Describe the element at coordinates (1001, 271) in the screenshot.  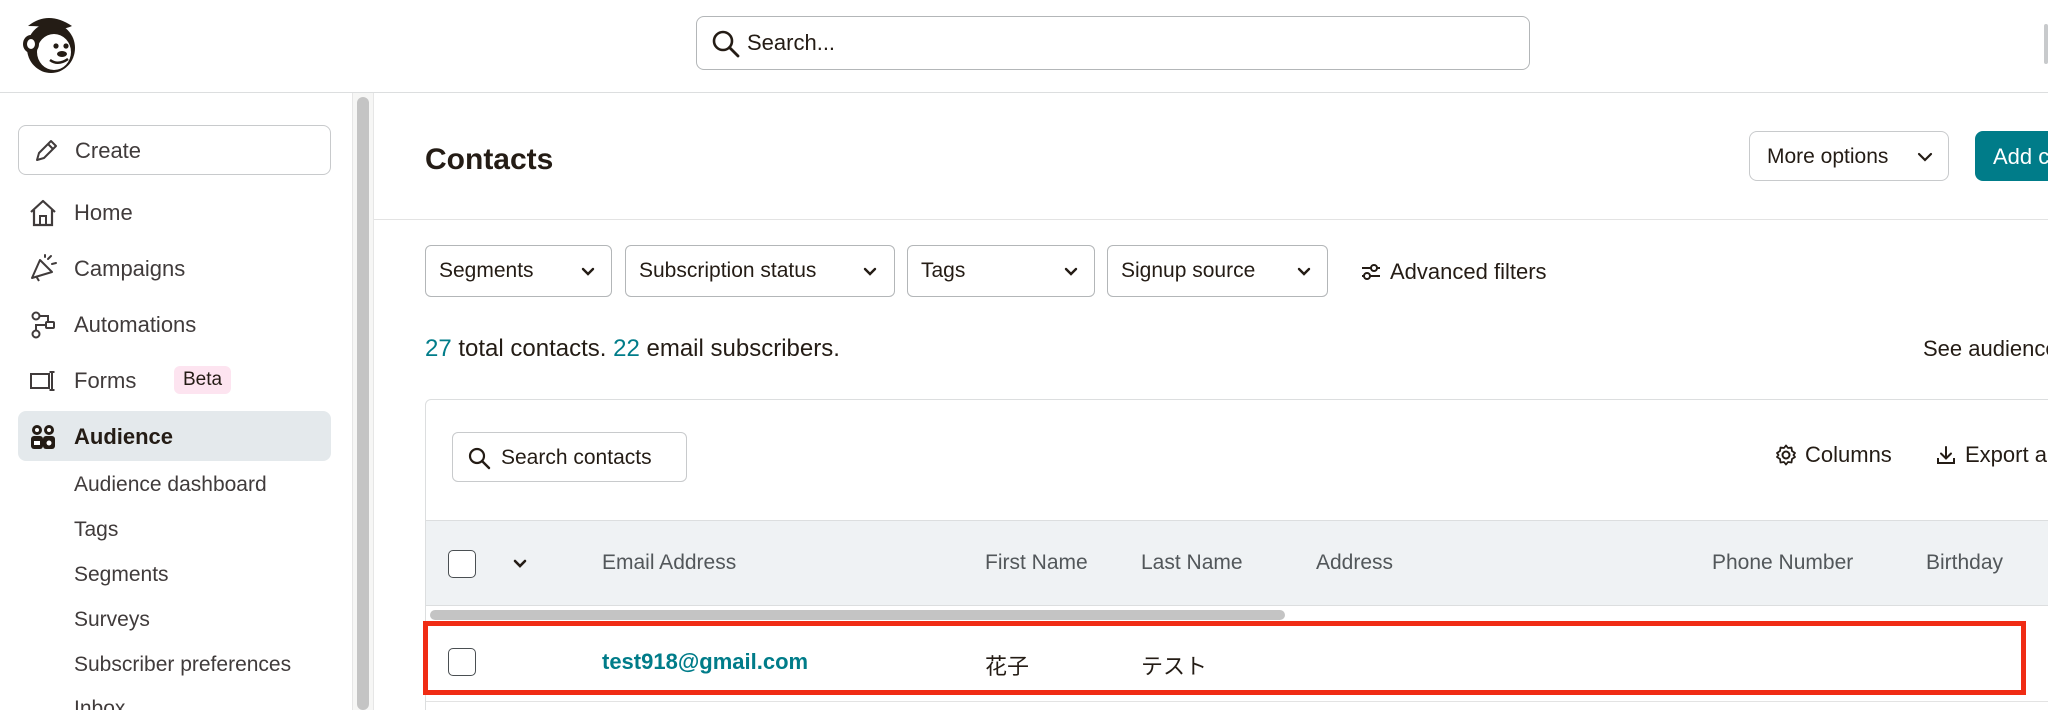
I see `filter-tags: Tags` at that location.